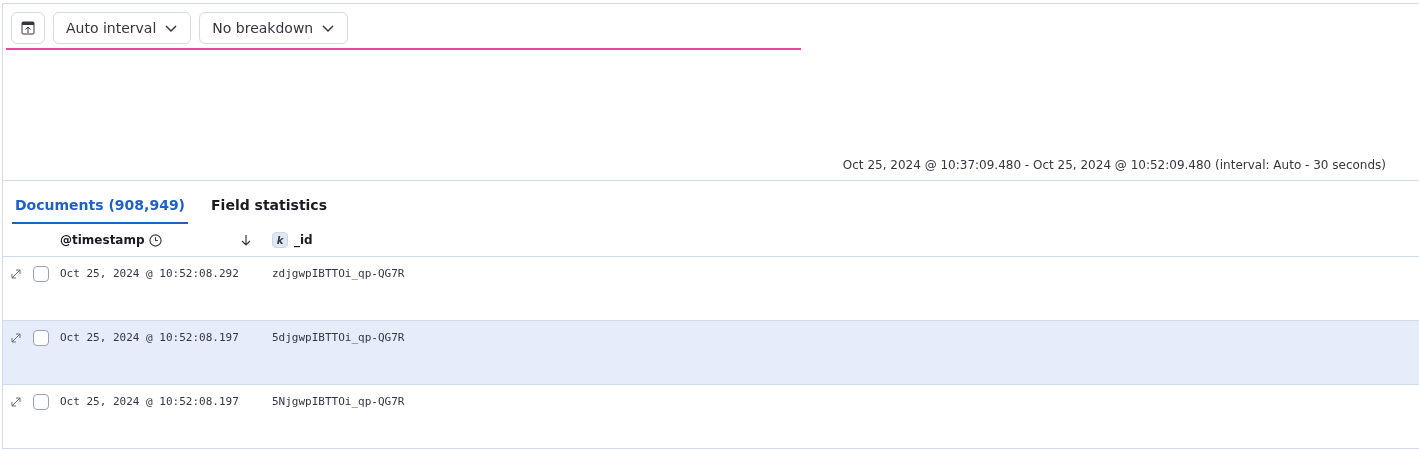 This screenshot has height=449, width=1419. I want to click on calendar-upload-icon, so click(28, 28).